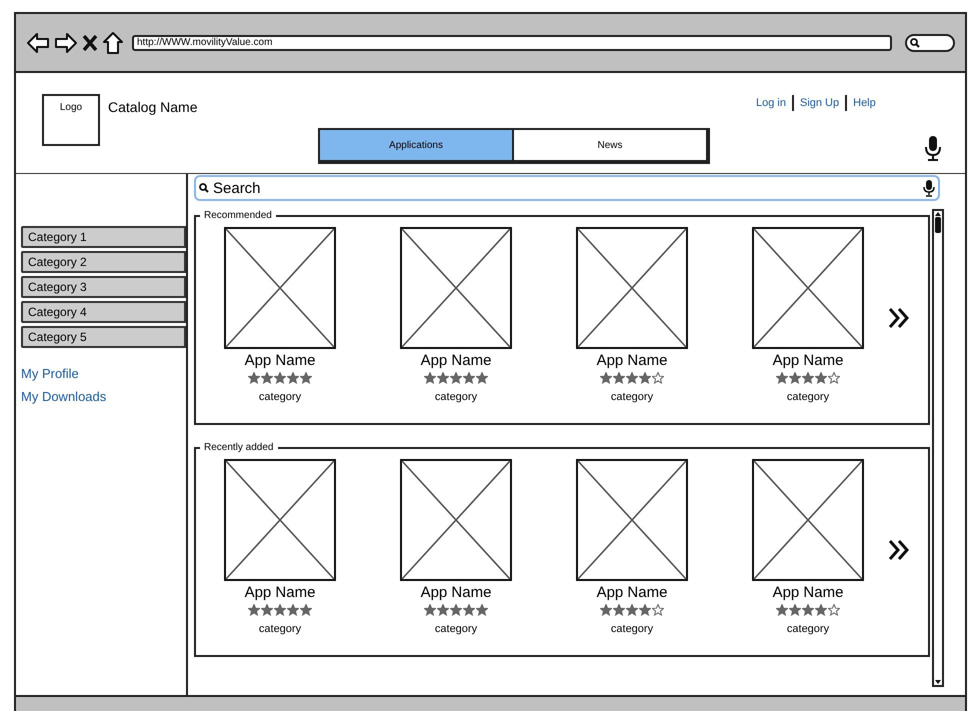  I want to click on catalog-name: Catalog Name, so click(153, 107).